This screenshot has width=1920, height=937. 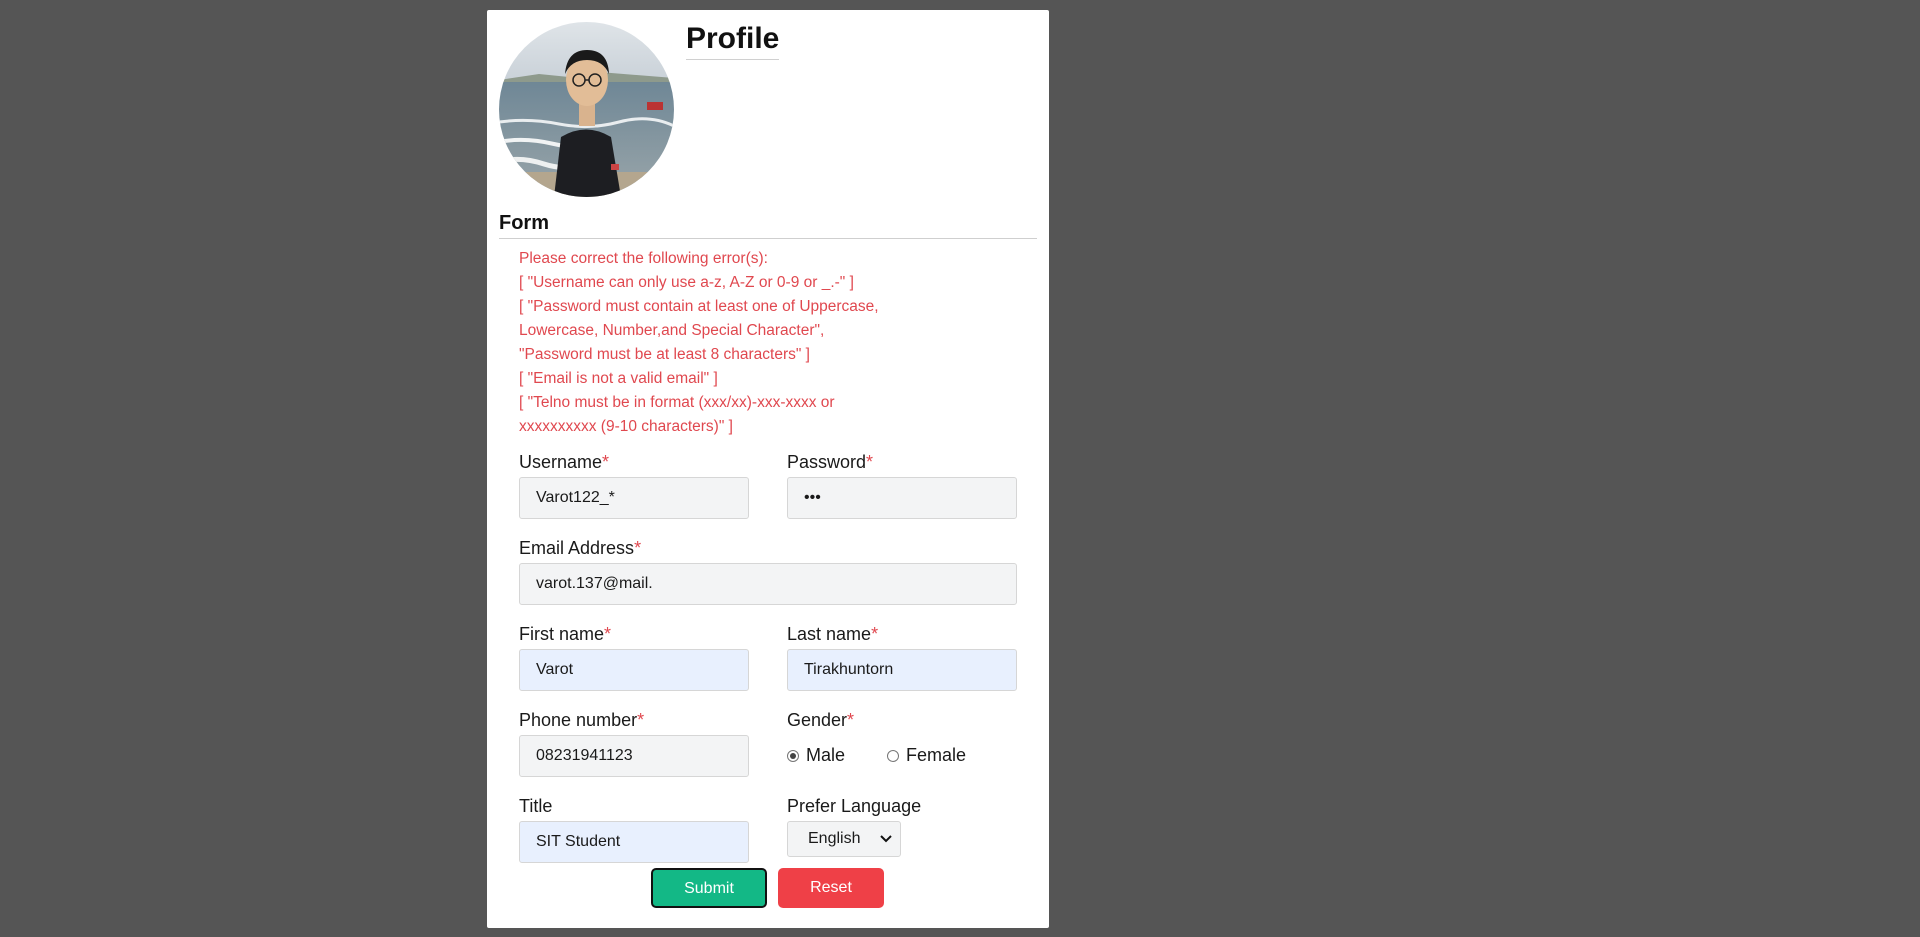 I want to click on username-label: Username*, so click(x=564, y=462).